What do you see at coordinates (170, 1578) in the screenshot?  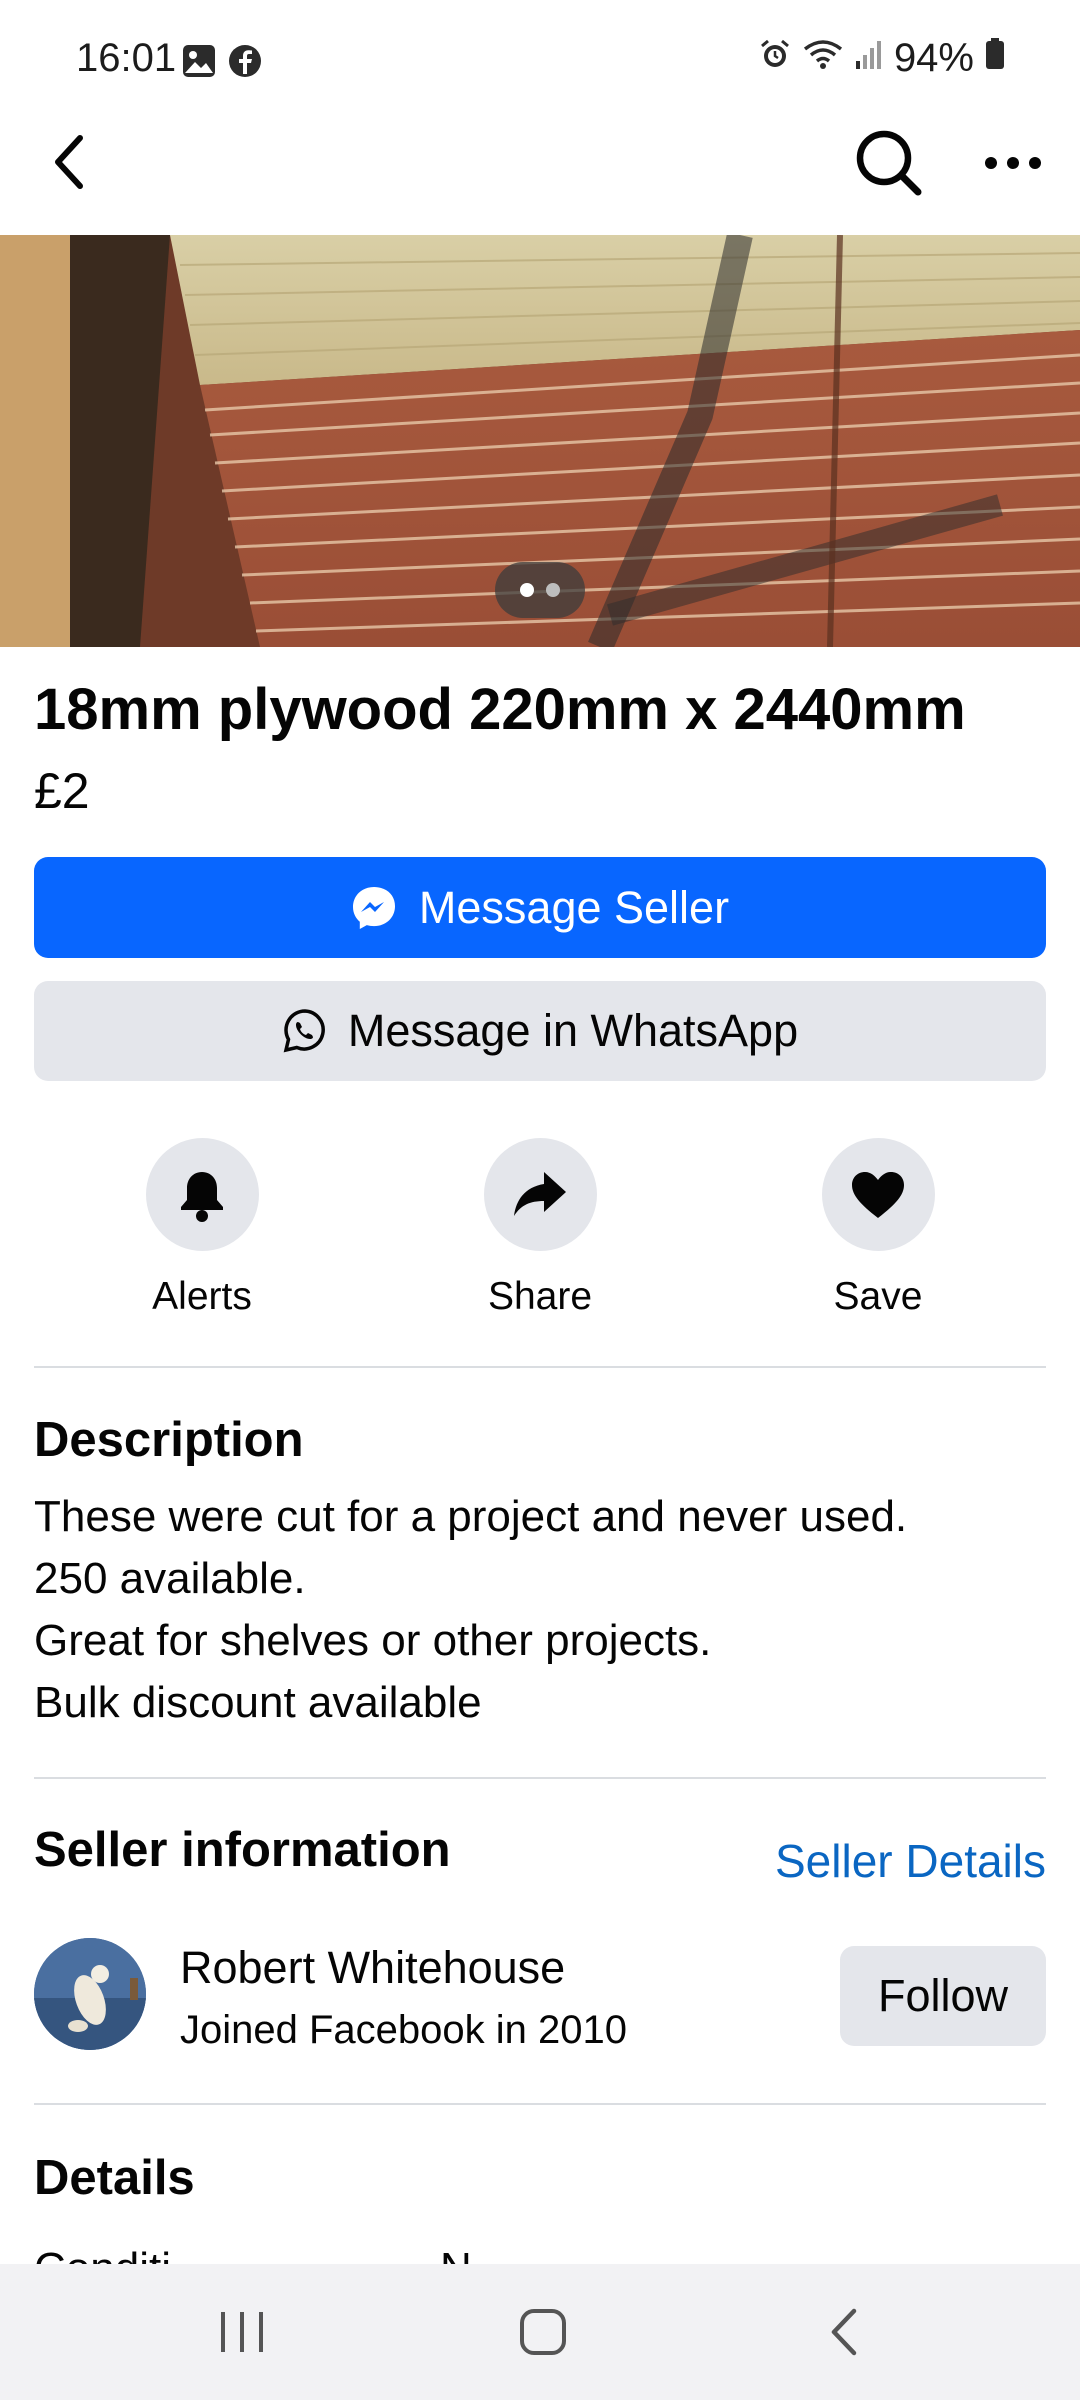 I see `description-line: 250 available.` at bounding box center [170, 1578].